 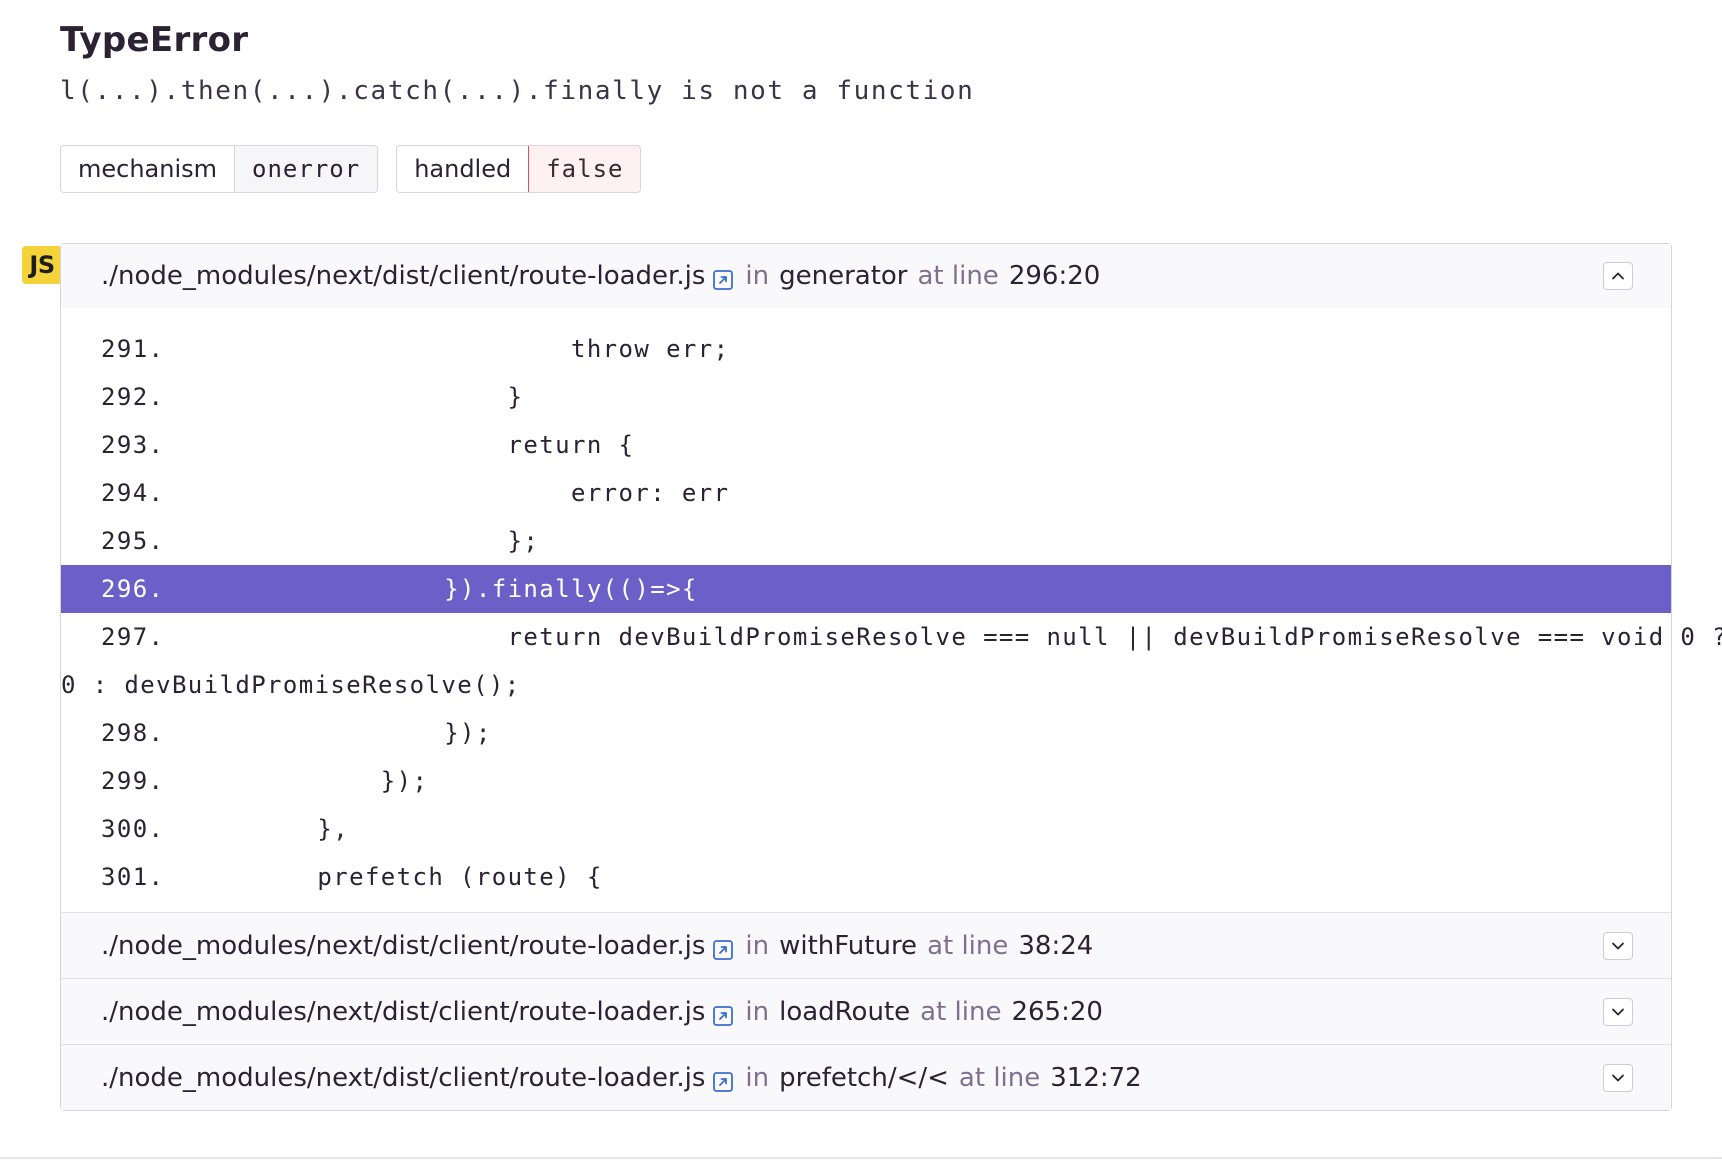 What do you see at coordinates (492, 349) in the screenshot?
I see `line-source: throw err;` at bounding box center [492, 349].